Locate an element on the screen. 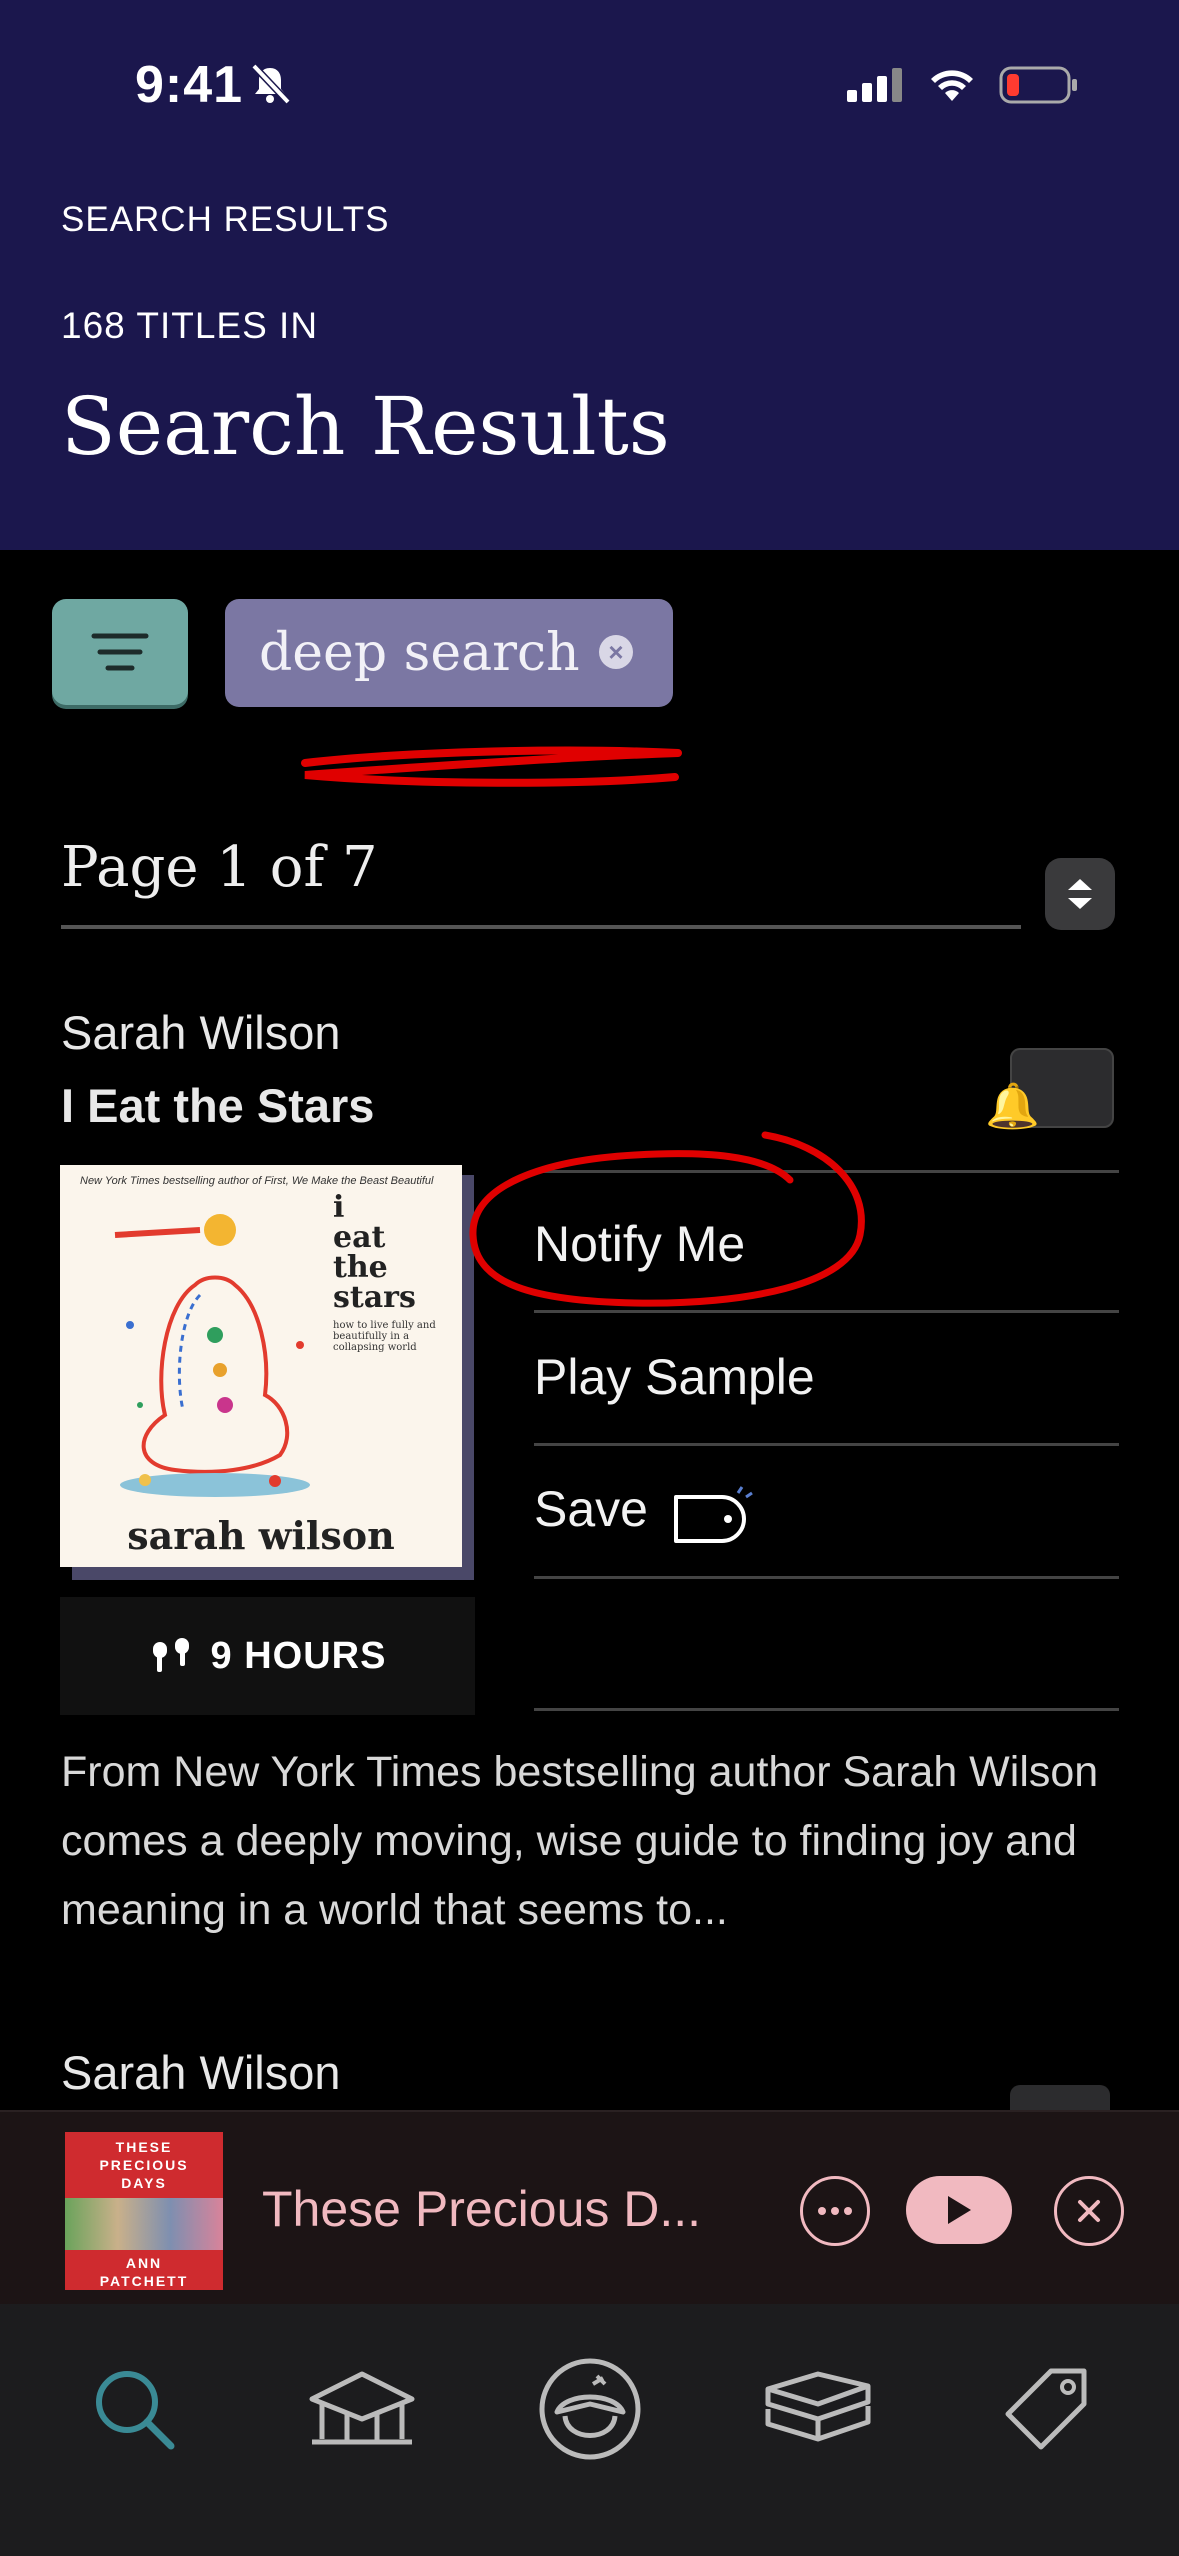  shelf-icon is located at coordinates (818, 2406).